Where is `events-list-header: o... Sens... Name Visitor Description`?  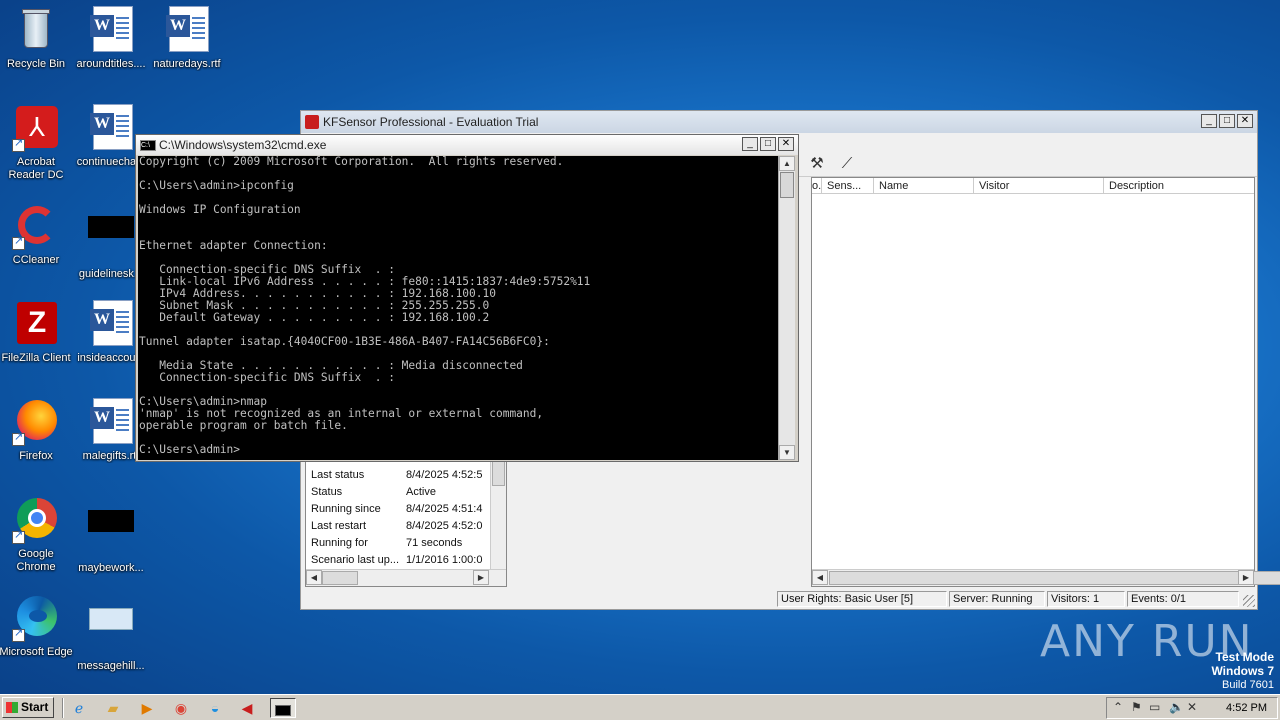 events-list-header: o... Sens... Name Visitor Description is located at coordinates (1033, 186).